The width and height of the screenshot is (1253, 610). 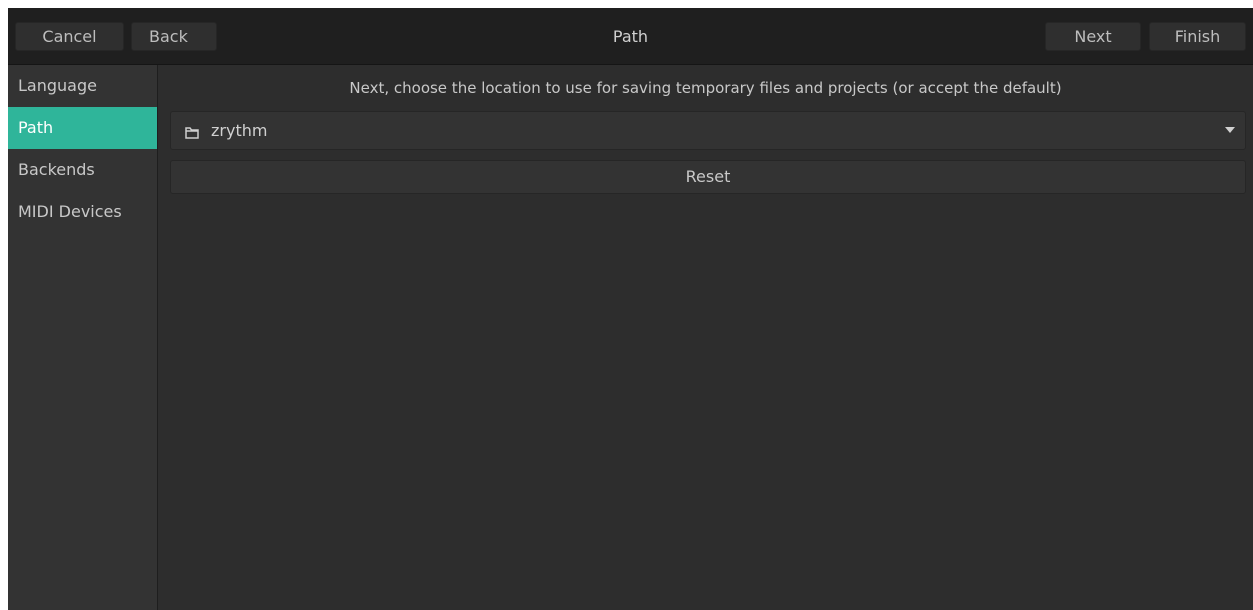 I want to click on sidebar-item-backends: Backends, so click(x=82, y=170).